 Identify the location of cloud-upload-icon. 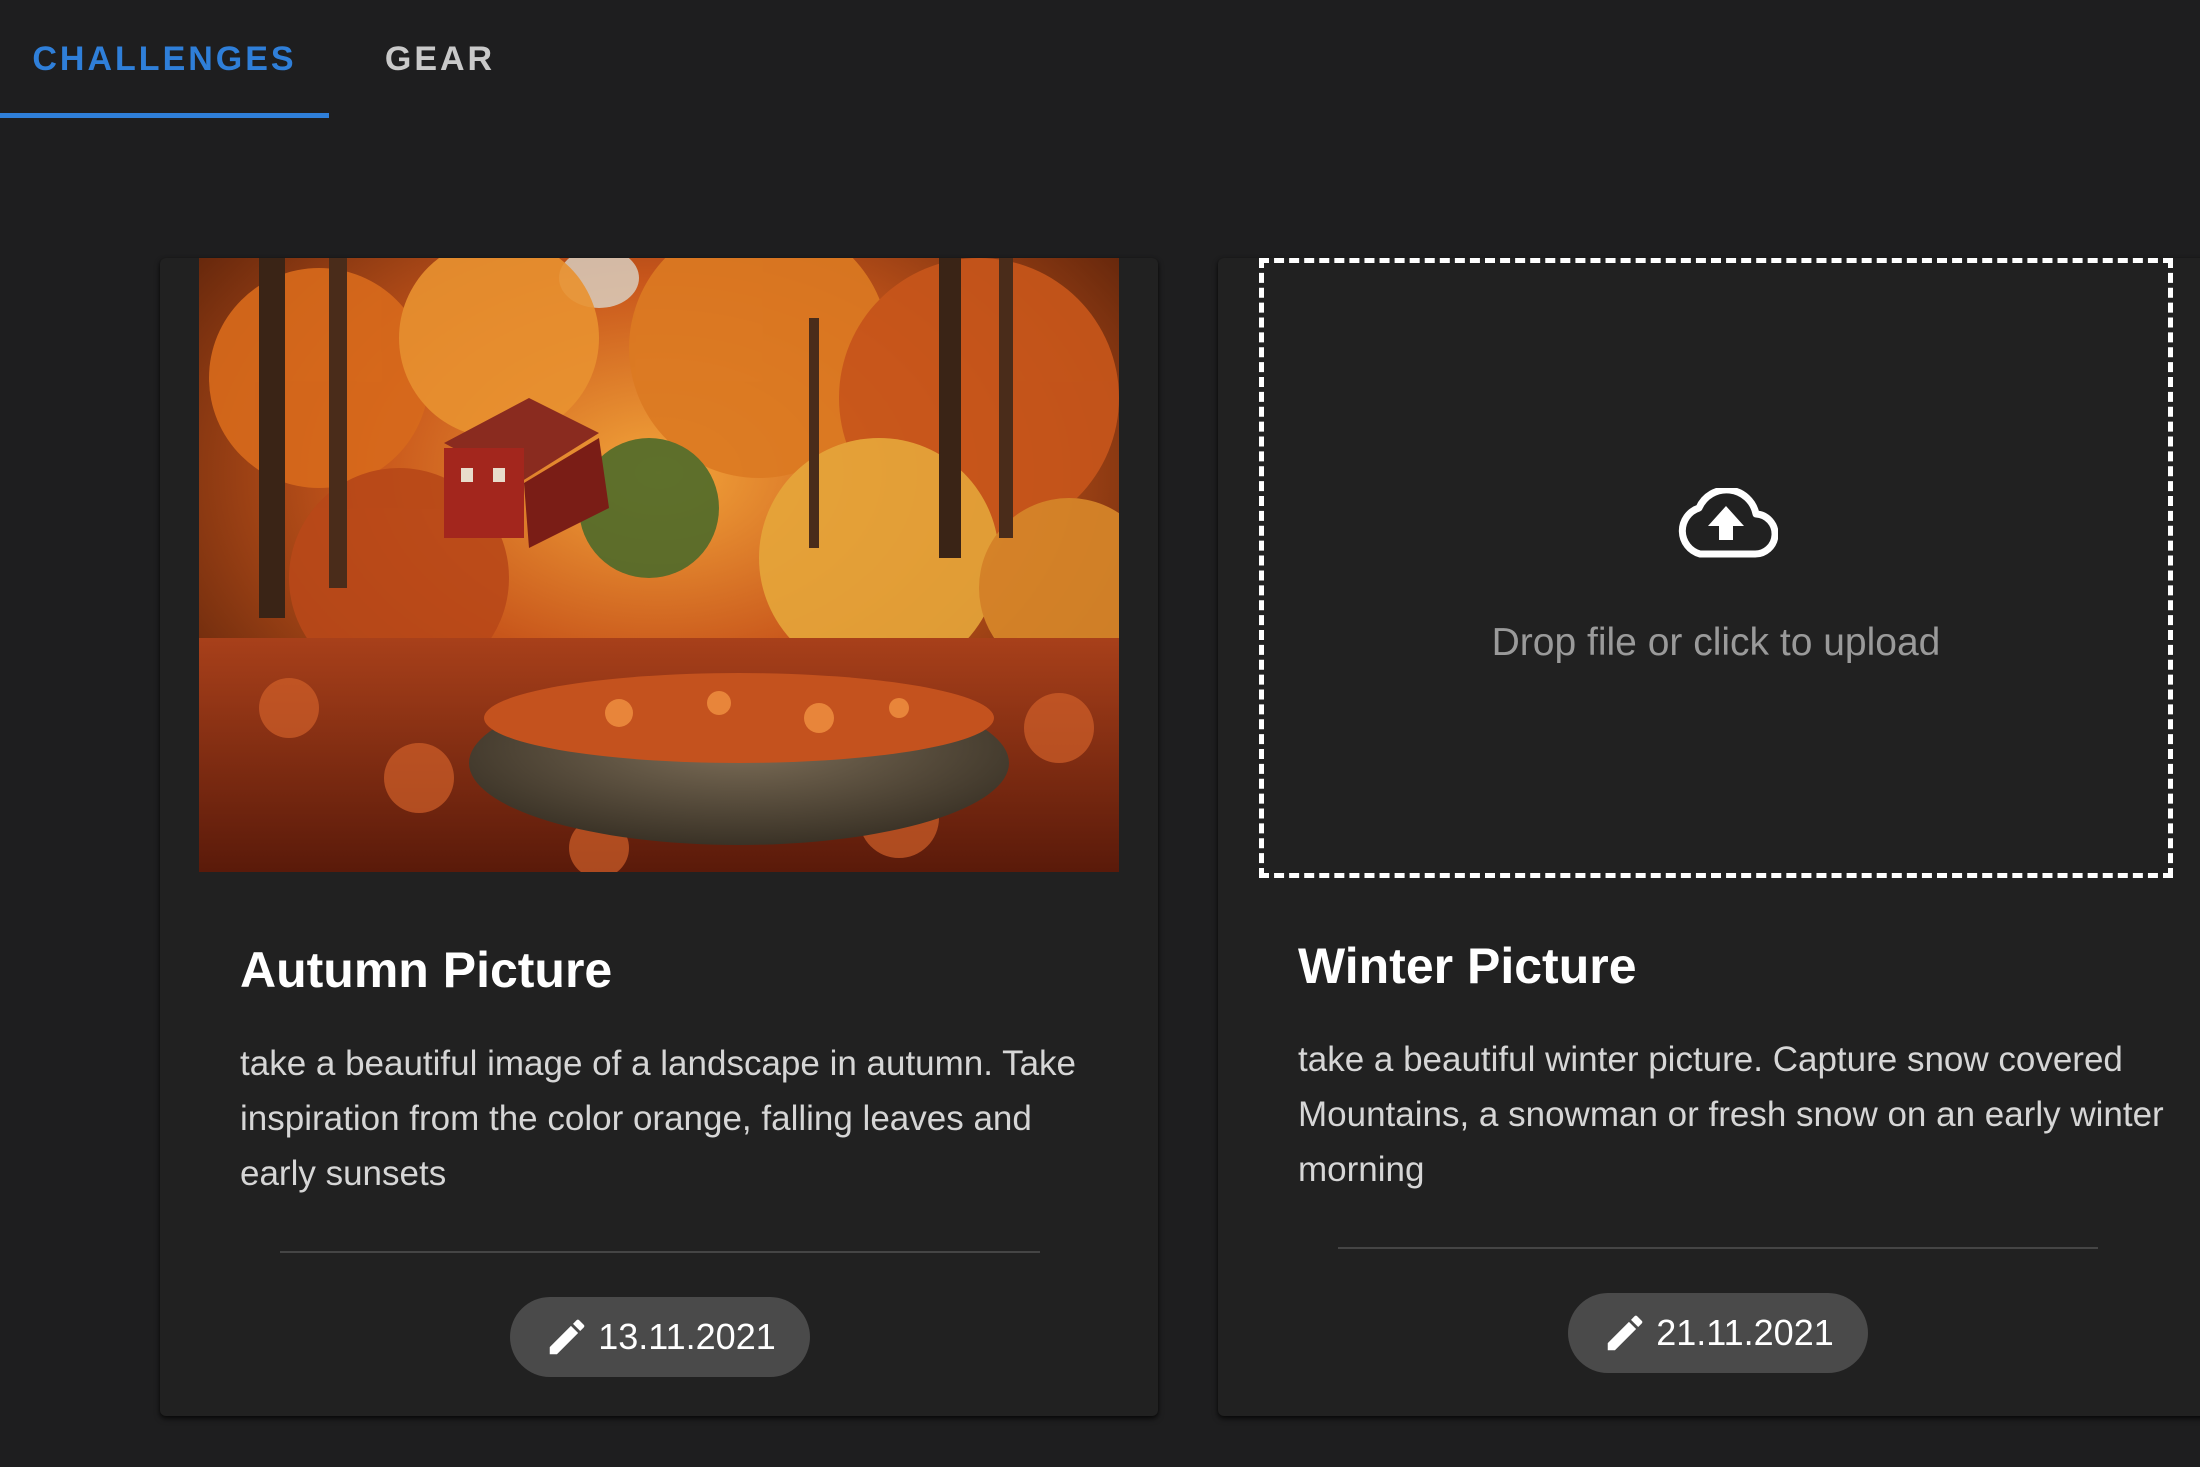
(1726, 523).